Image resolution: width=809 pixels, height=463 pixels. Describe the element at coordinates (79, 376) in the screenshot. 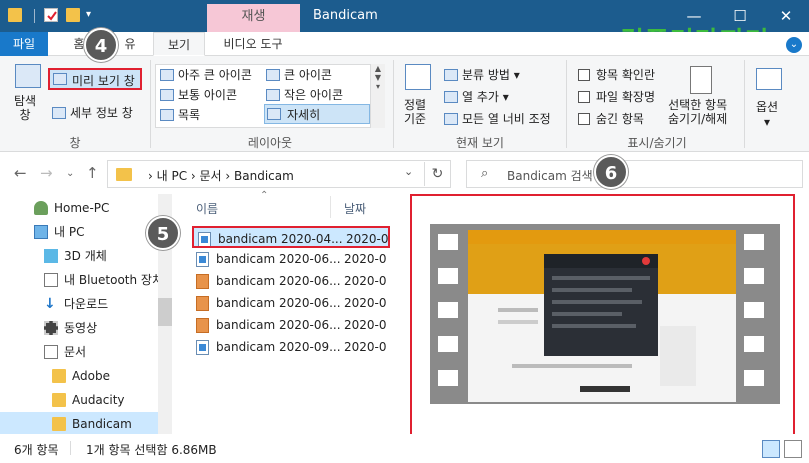

I see `nav-item-adobe: Adobe` at that location.